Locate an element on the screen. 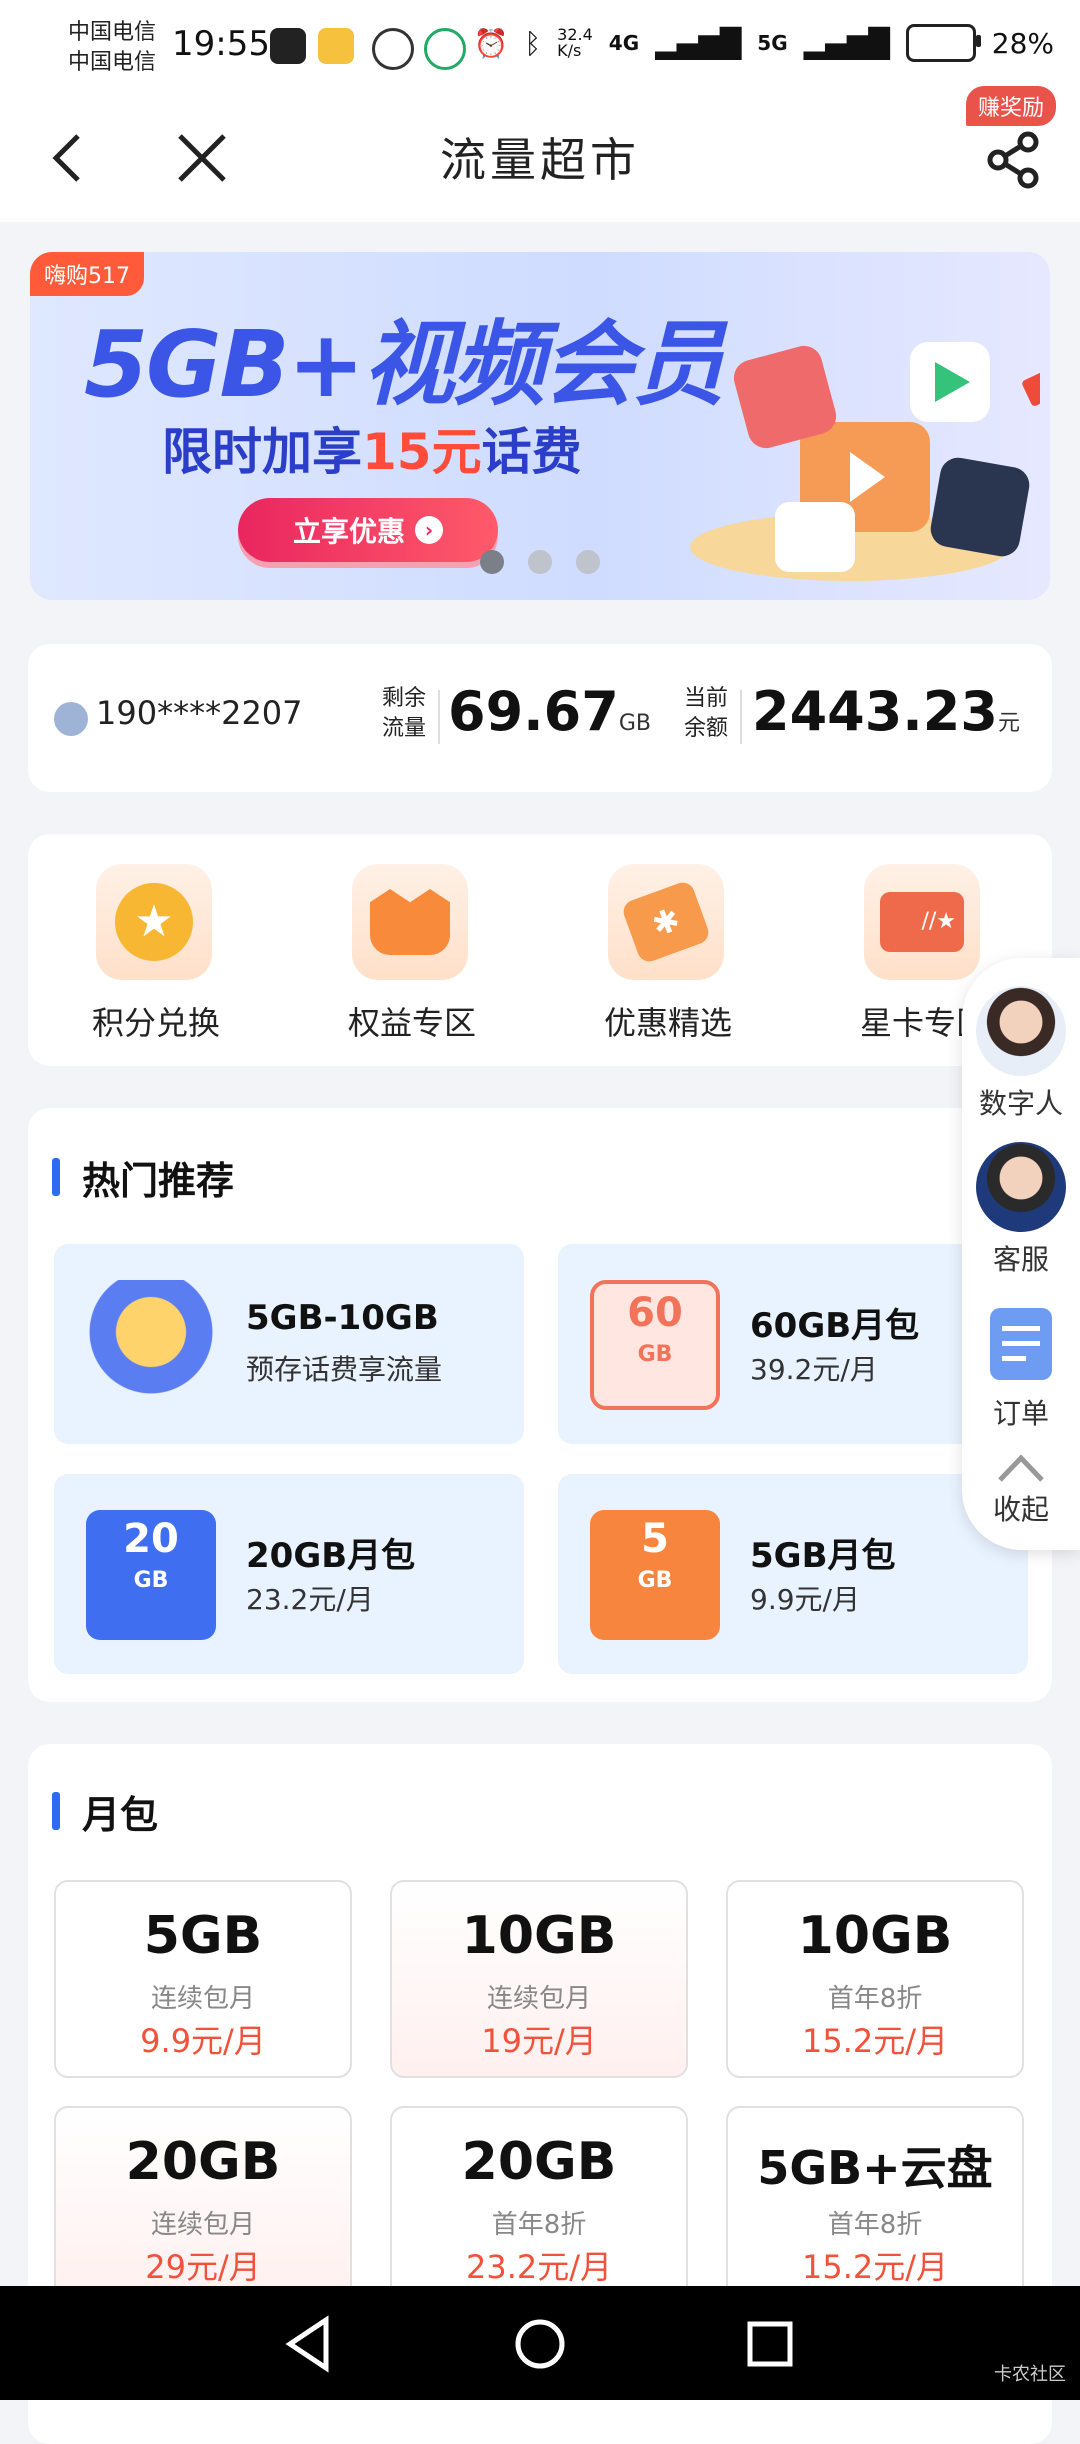 This screenshot has width=1080, height=2444. status-right: ⏰ ᛒ 32.4 K/s 4G ▂▄▆█ 5G ▂▄▆█ 28% is located at coordinates (763, 43).